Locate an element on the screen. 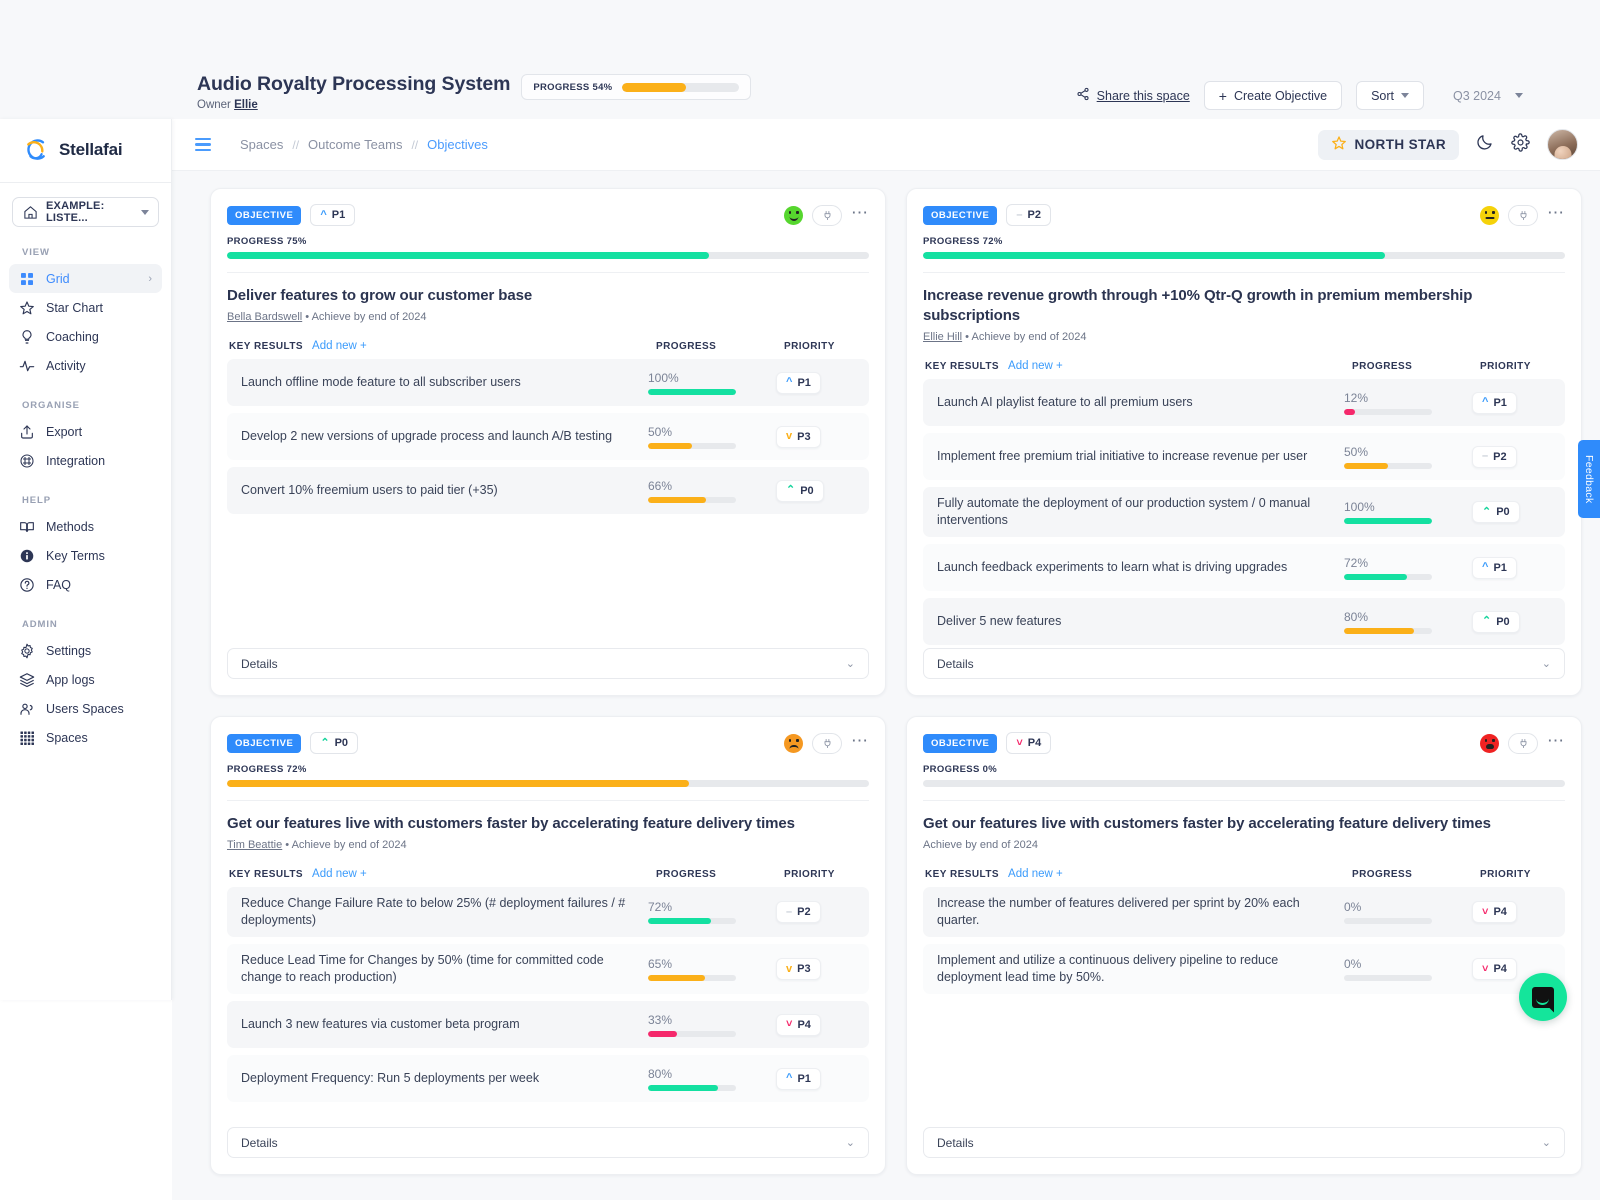  share-this-space-button: Share this space is located at coordinates (1133, 95).